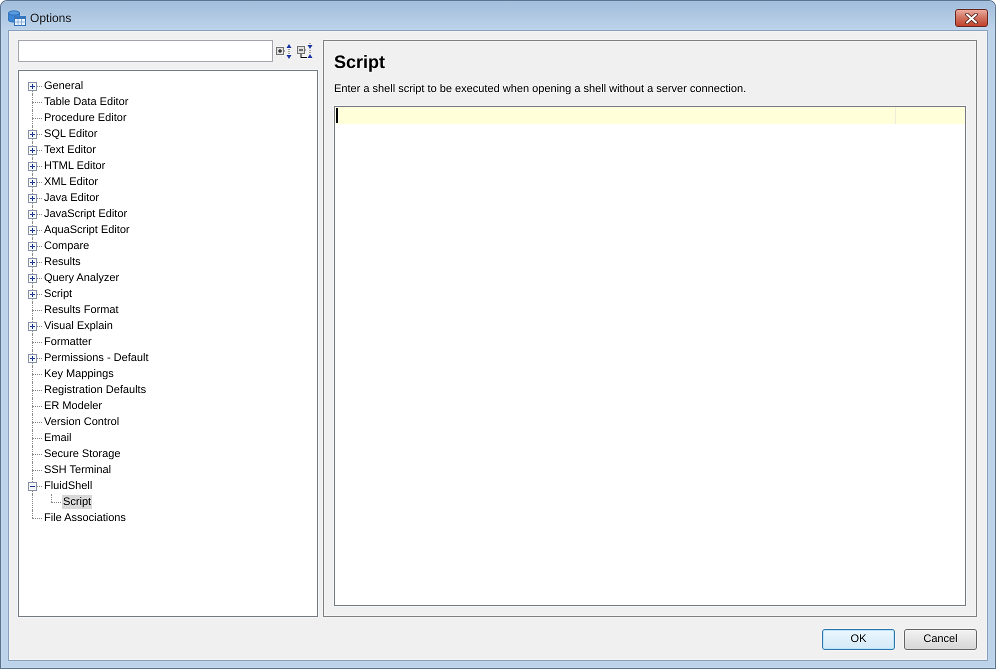  I want to click on tree-item: Secure Storage, so click(82, 454).